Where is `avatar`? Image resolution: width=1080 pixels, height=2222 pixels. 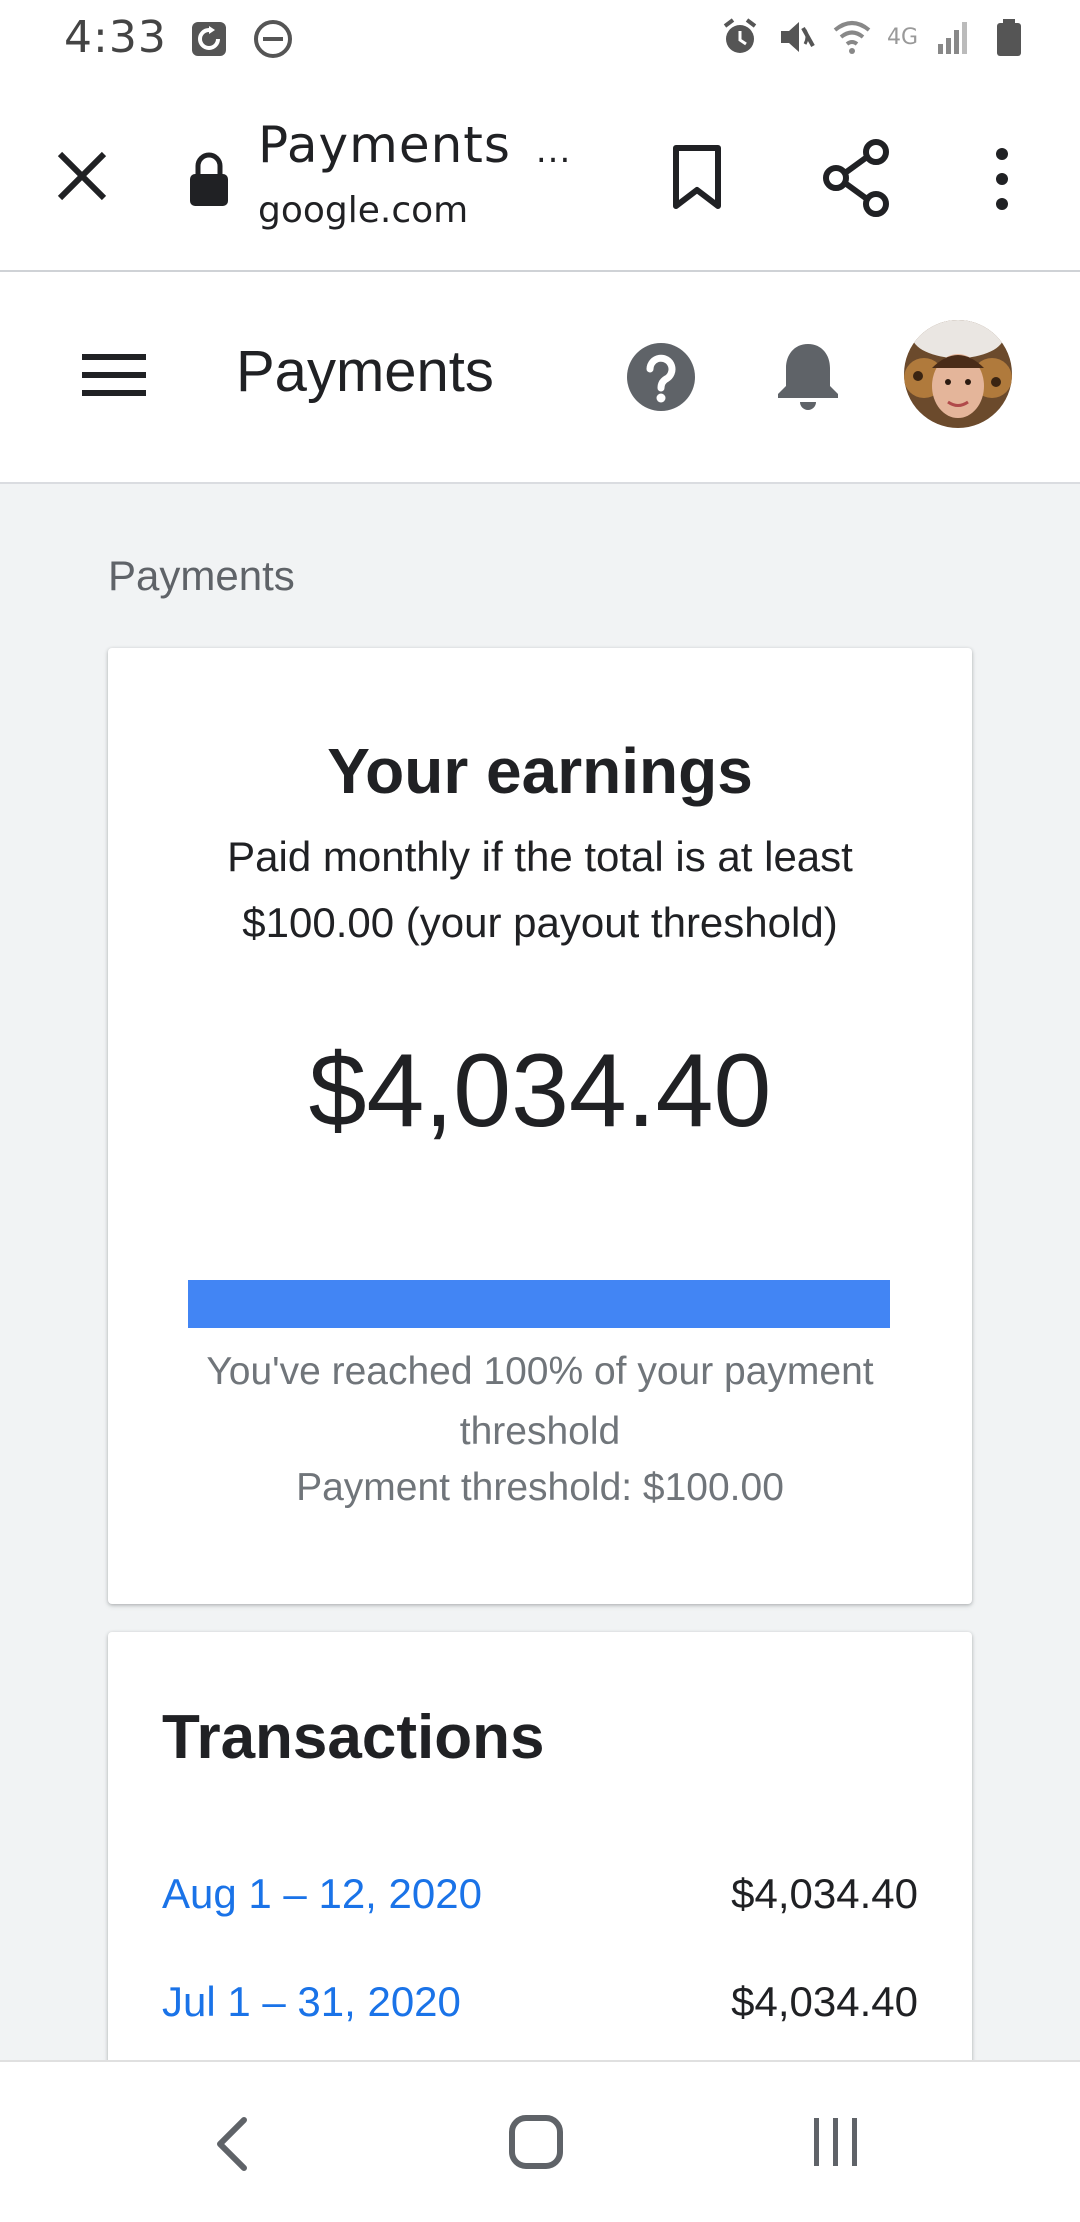
avatar is located at coordinates (958, 374).